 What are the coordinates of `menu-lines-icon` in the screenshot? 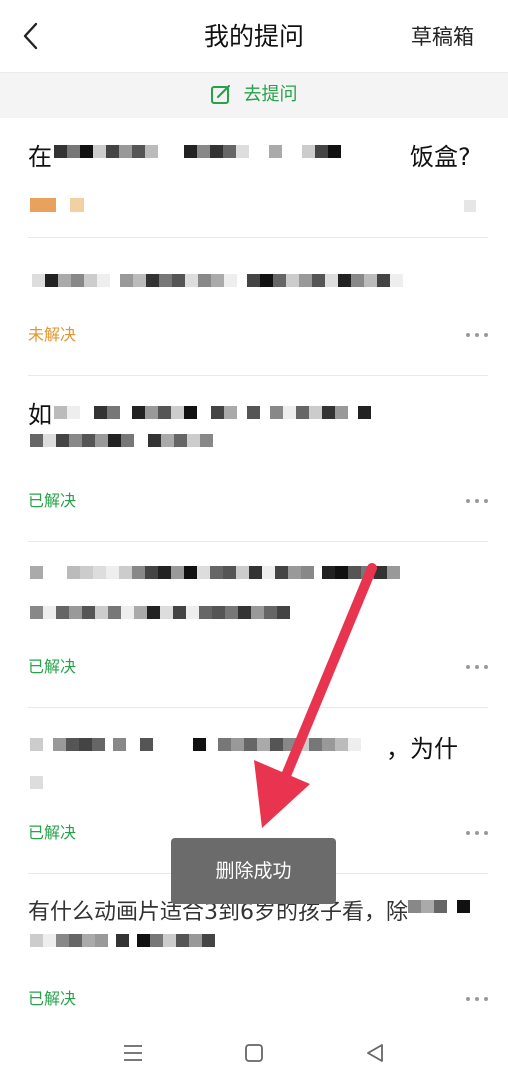 It's located at (133, 1053).